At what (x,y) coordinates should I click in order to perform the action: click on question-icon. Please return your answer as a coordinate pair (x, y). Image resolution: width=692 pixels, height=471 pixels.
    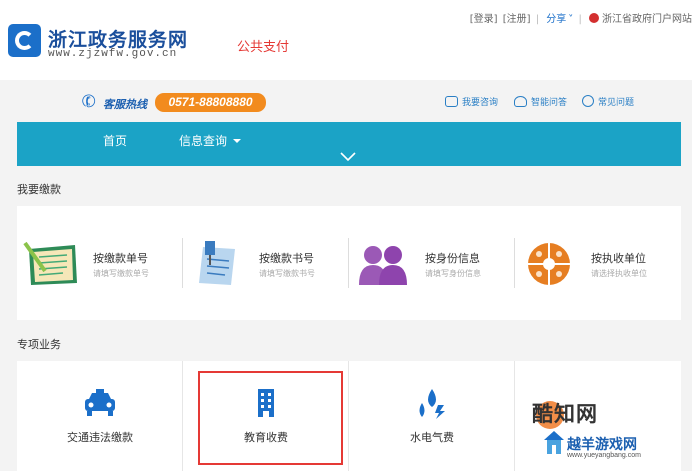
    Looking at the image, I should click on (588, 101).